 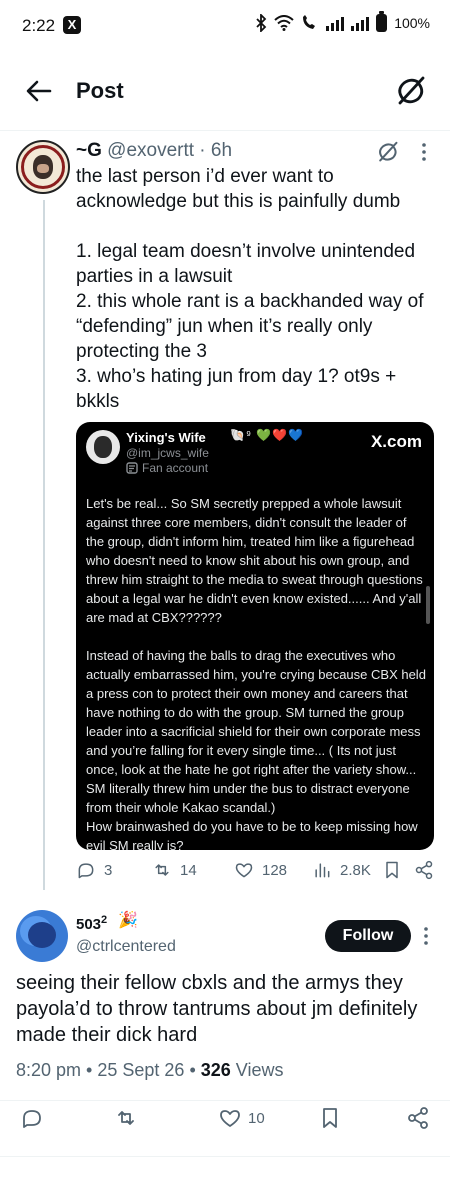 What do you see at coordinates (39, 25) in the screenshot?
I see `status-time: 2:22` at bounding box center [39, 25].